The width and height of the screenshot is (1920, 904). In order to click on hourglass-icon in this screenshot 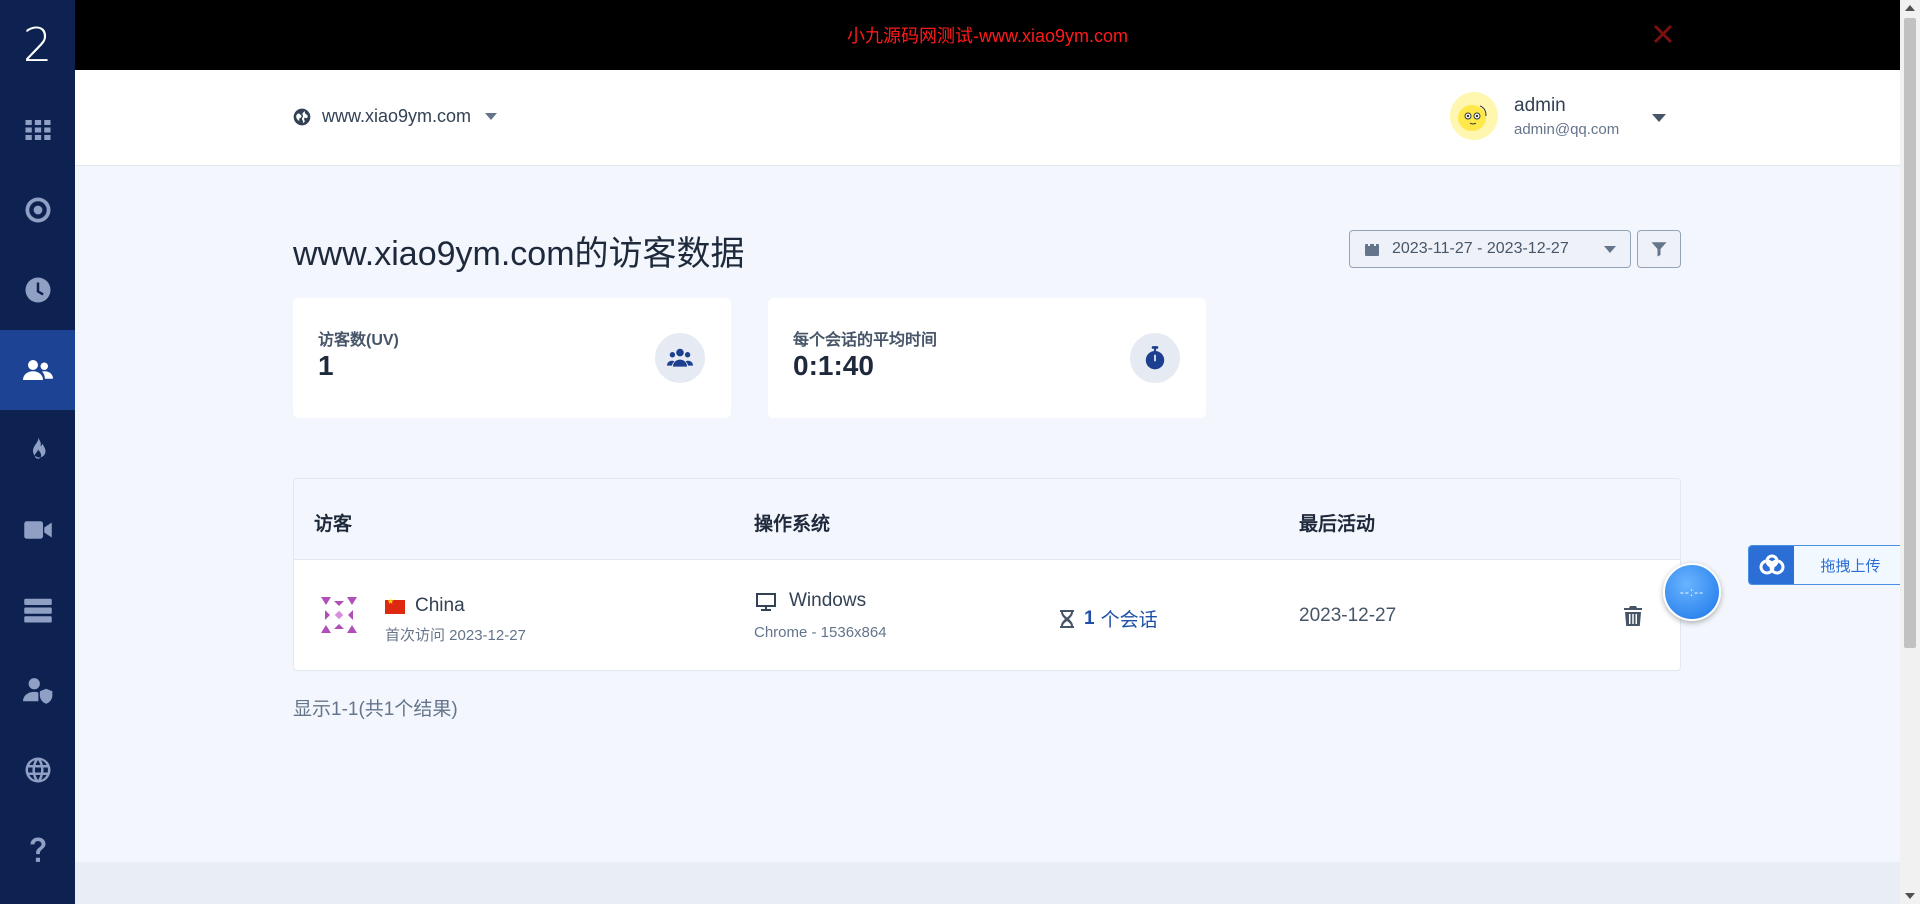, I will do `click(1067, 618)`.